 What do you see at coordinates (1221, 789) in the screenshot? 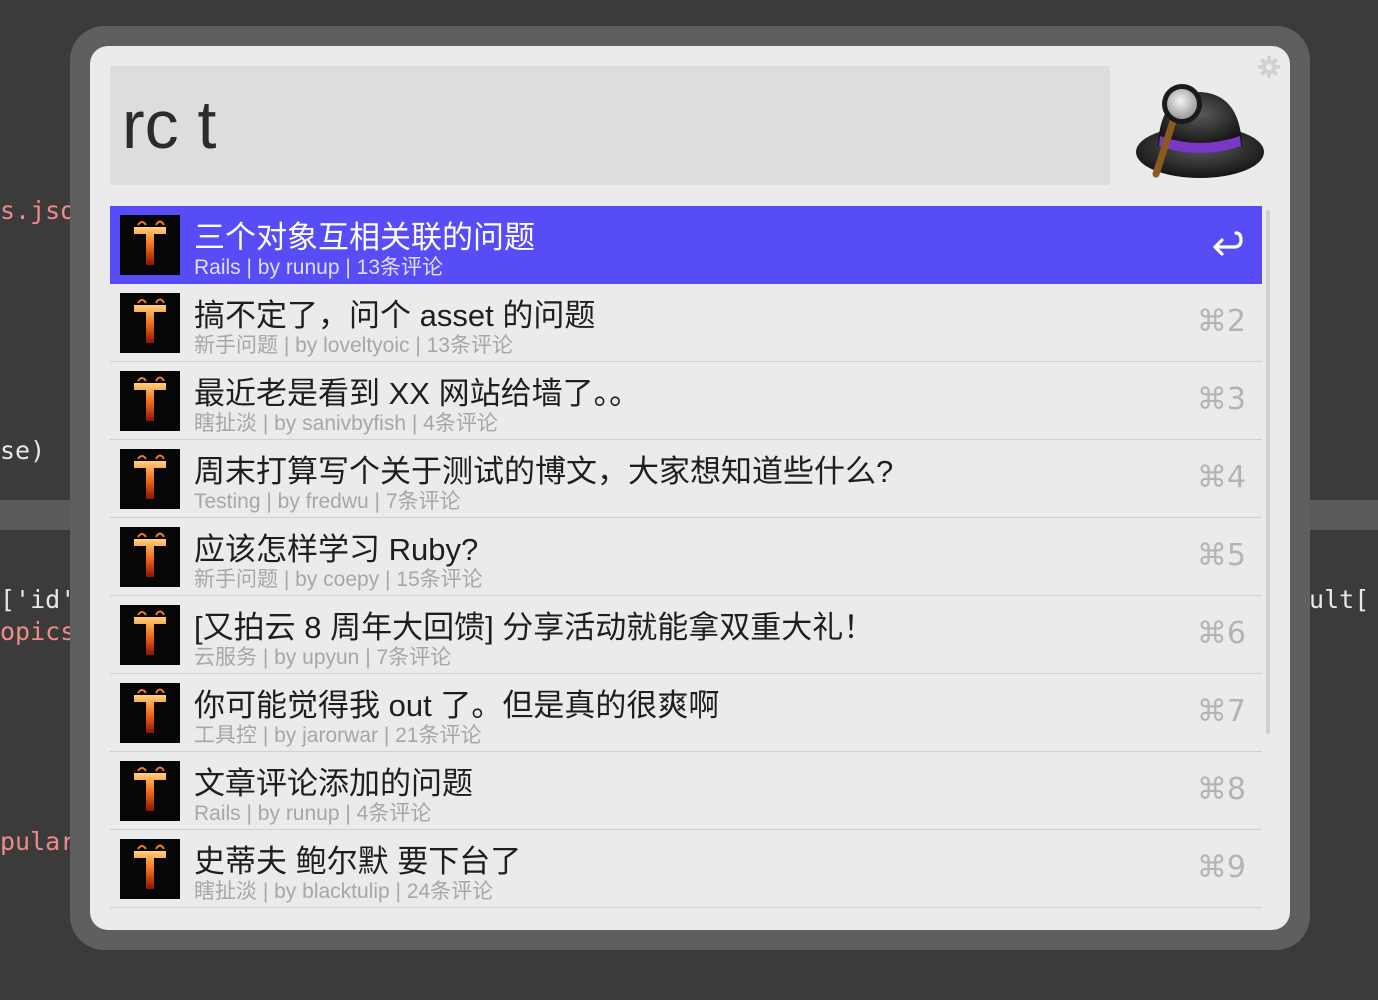
I see `shortcut-label: ⌘8` at bounding box center [1221, 789].